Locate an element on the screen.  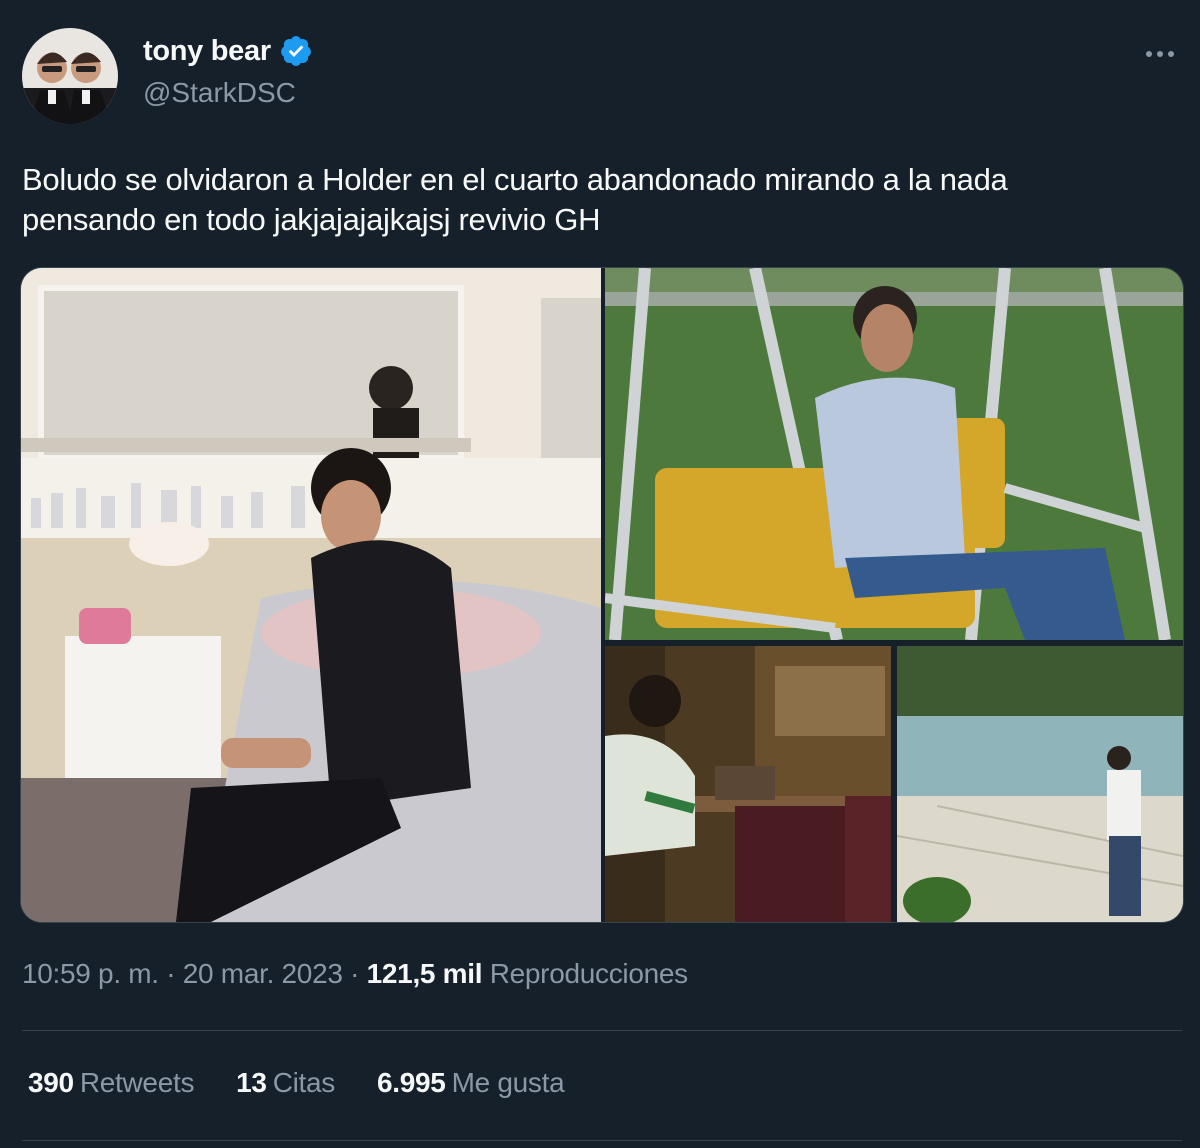
engagement-stats: 390 Retweets 13 Citas 6.995 Me gusta is located at coordinates (296, 1083).